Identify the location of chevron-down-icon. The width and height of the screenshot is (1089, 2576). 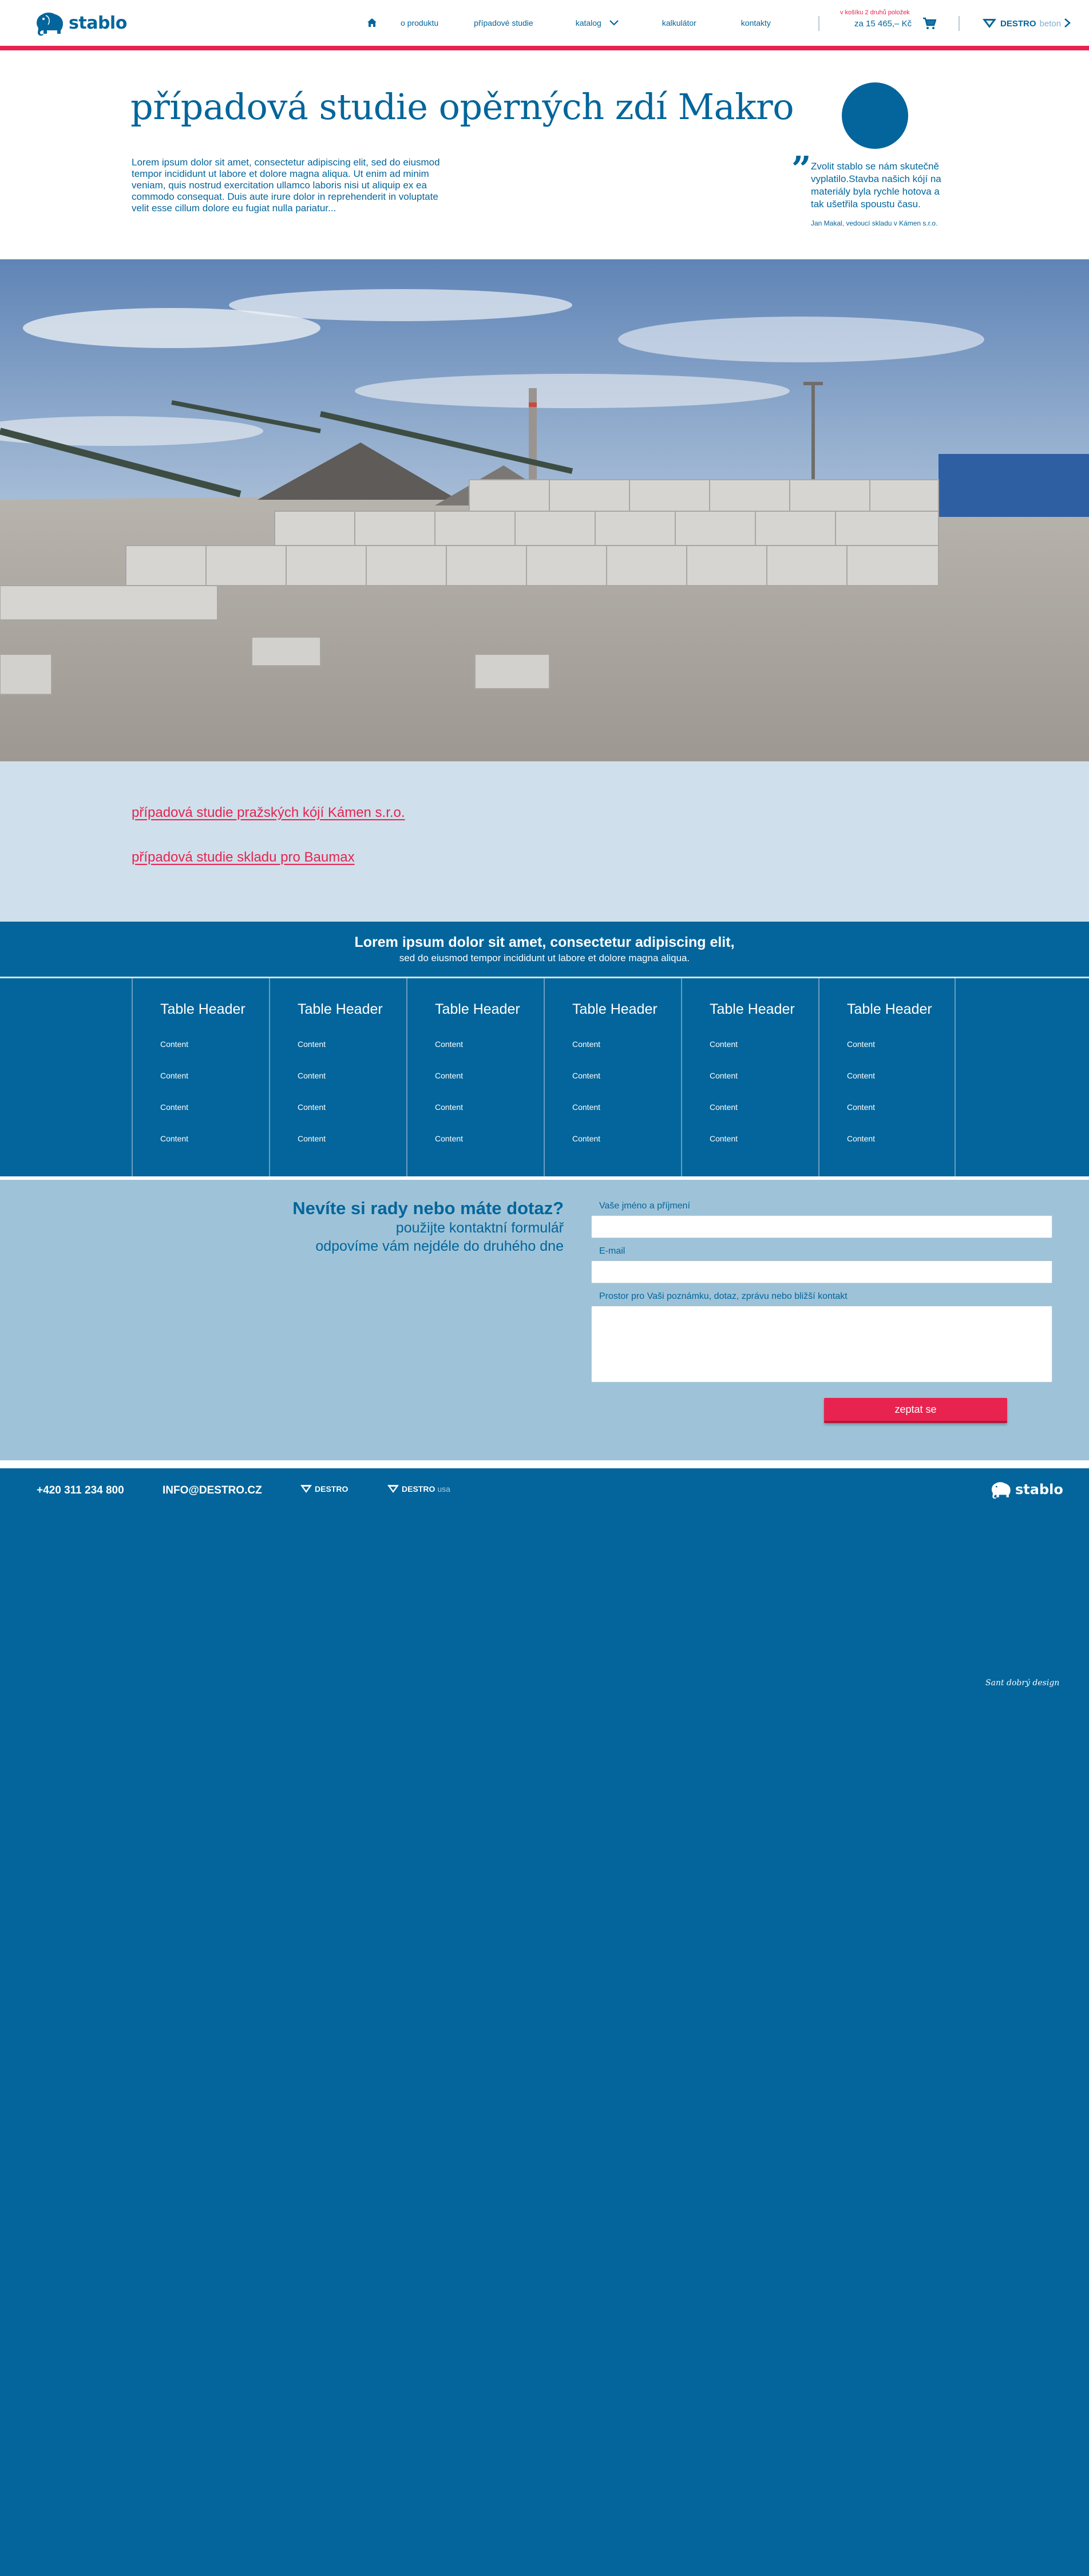
(614, 23).